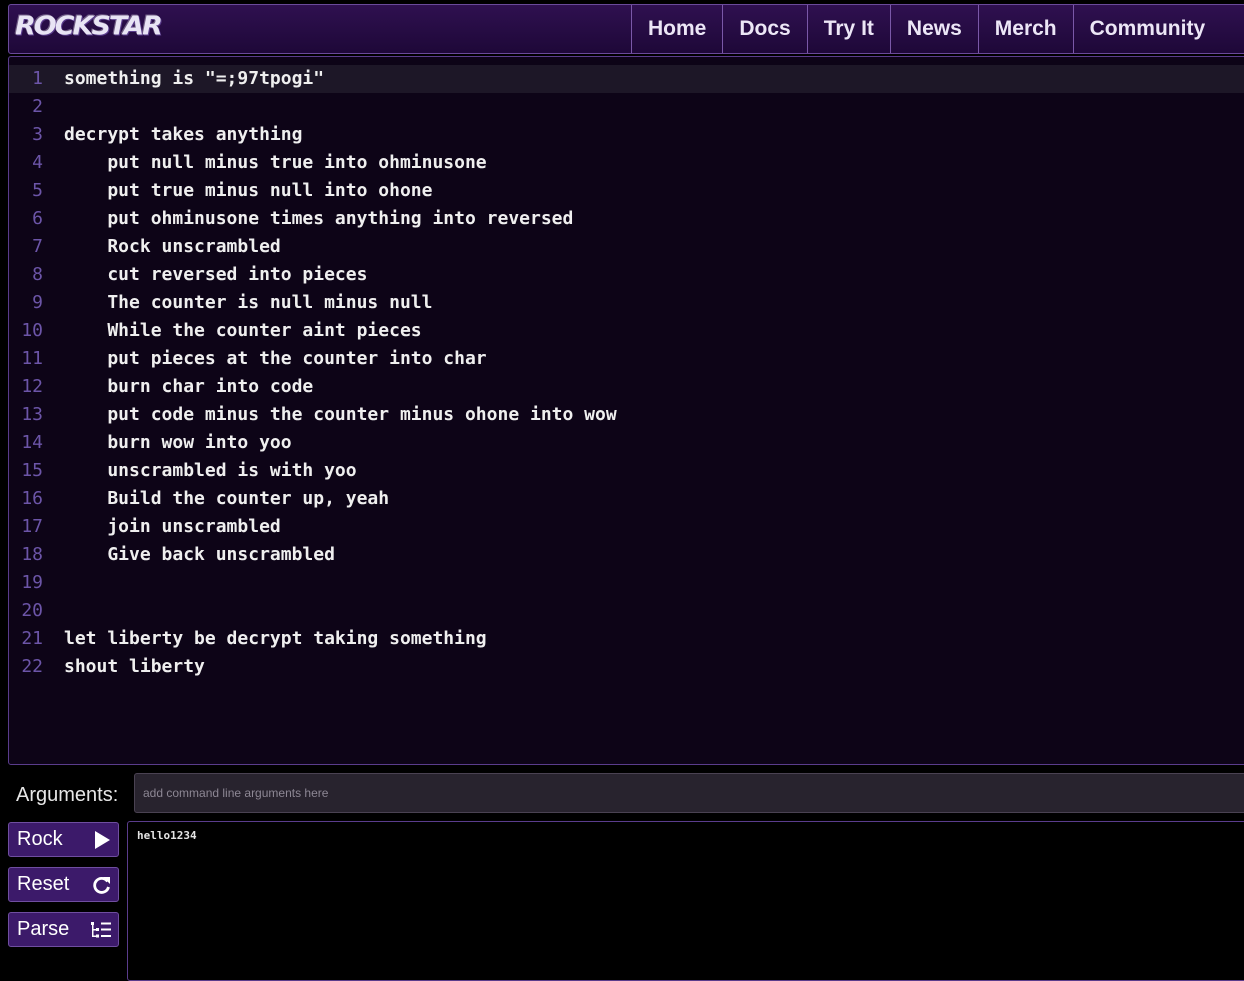  Describe the element at coordinates (243, 330) in the screenshot. I see `line-text: While the counter aint pieces` at that location.